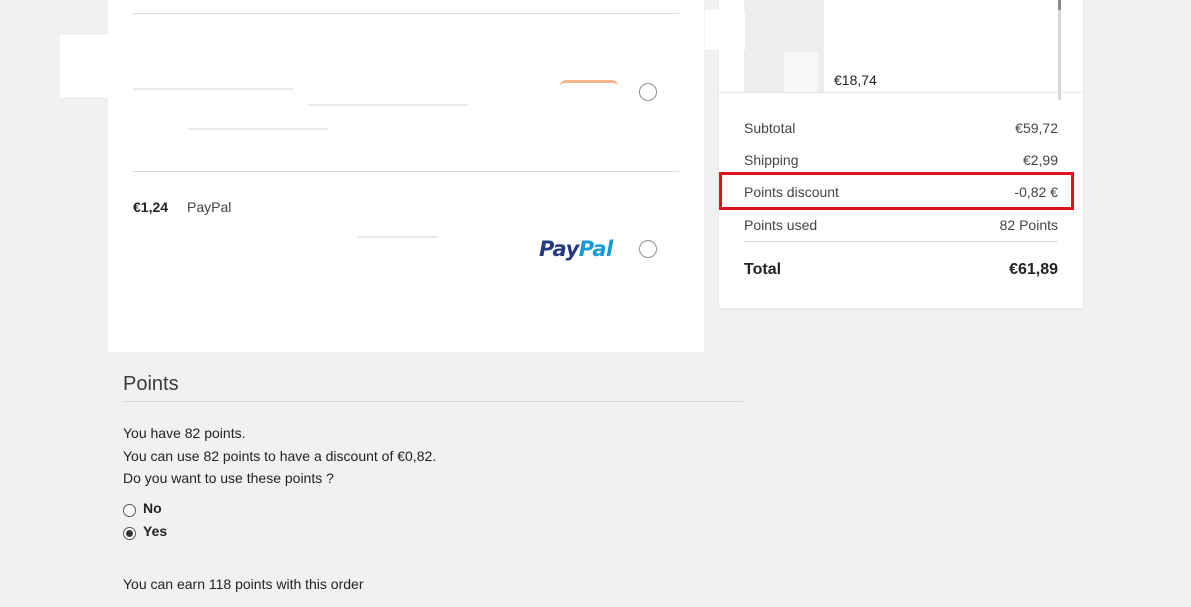 The height and width of the screenshot is (607, 1191). What do you see at coordinates (901, 128) in the screenshot?
I see `subtotal-row: Subtotal €59,72` at bounding box center [901, 128].